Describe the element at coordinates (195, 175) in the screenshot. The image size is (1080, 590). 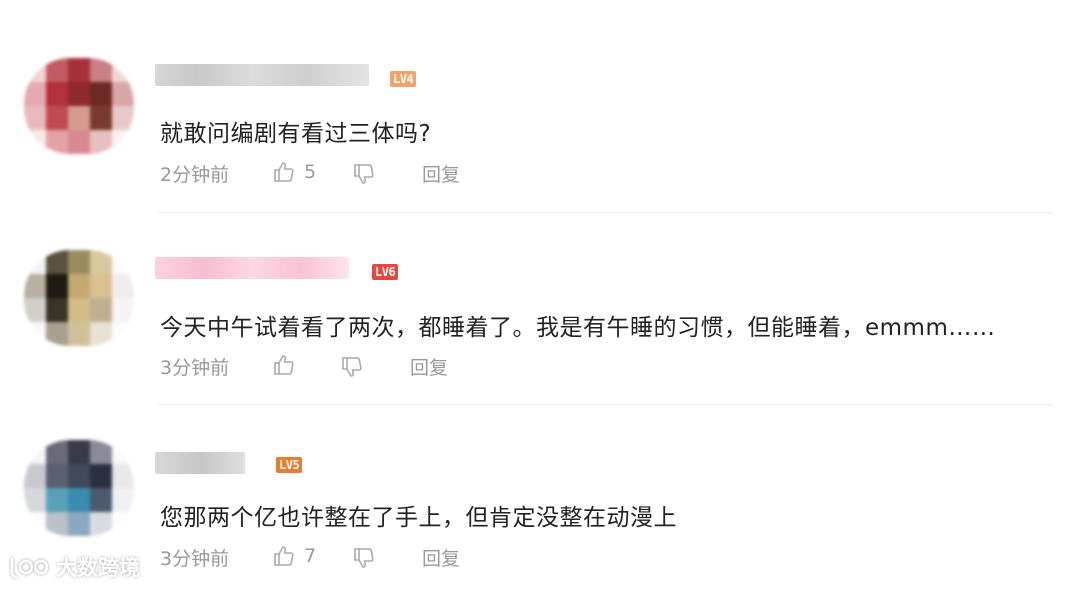
I see `timestamp: 2分钟前` at that location.